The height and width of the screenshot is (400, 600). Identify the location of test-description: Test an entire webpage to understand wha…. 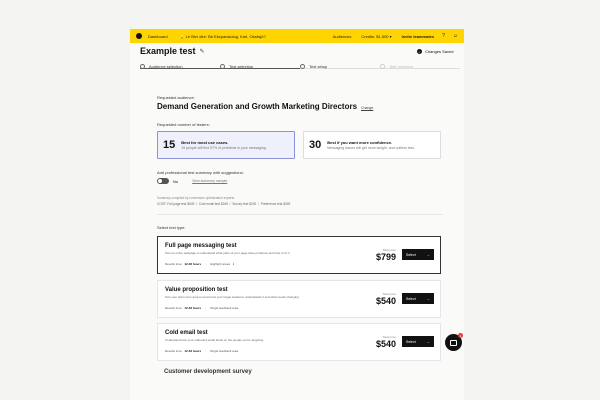
(227, 253).